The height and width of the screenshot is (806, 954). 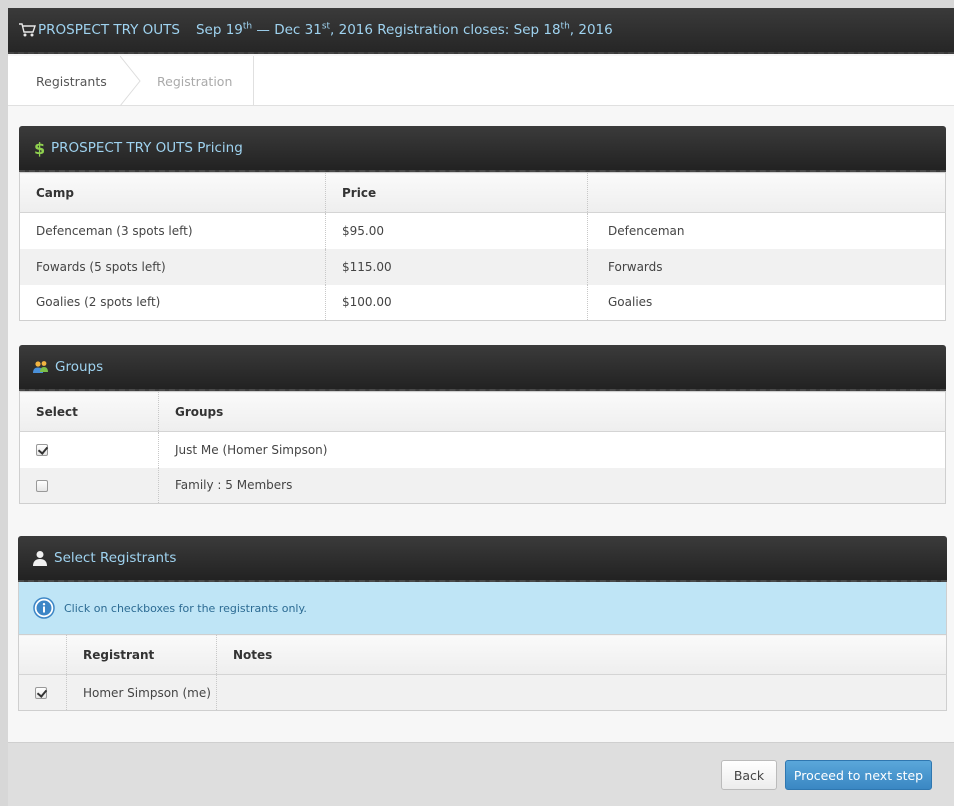 What do you see at coordinates (482, 149) in the screenshot?
I see `pricing-panel-header: $ PROSPECT TRY OUTS Pricing` at bounding box center [482, 149].